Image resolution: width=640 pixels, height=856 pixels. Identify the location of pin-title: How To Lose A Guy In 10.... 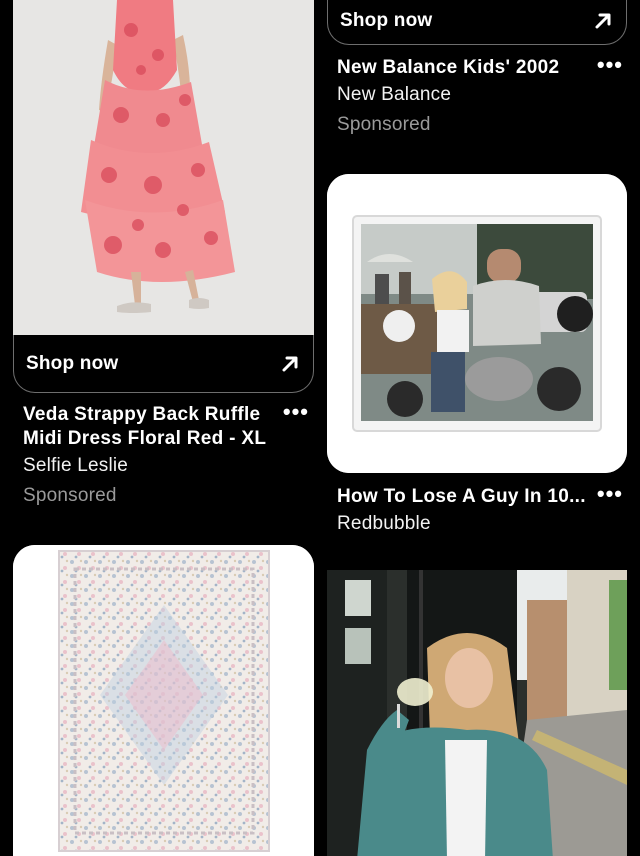
(461, 497).